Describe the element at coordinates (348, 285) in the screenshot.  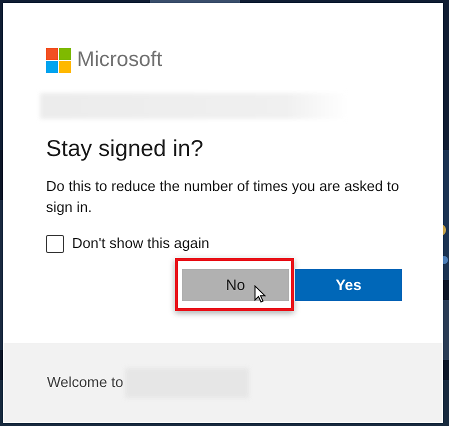
I see `yes-button: Yes` at that location.